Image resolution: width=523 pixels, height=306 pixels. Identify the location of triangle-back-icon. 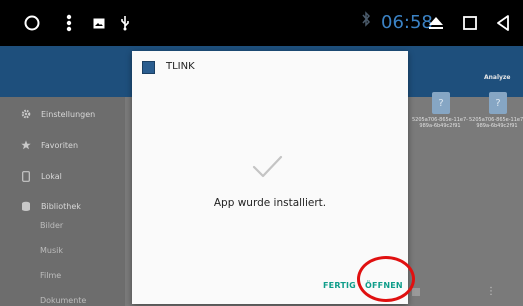
(503, 23).